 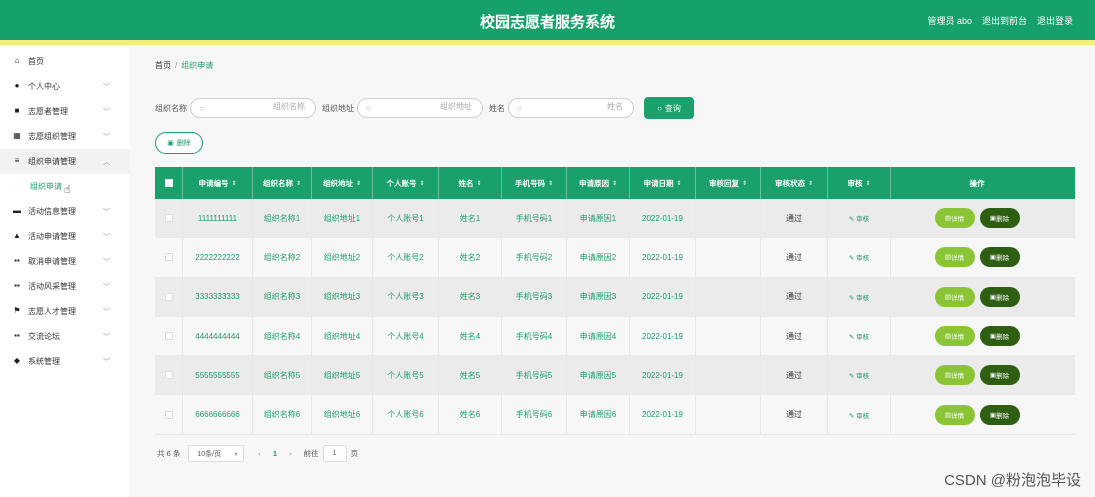 What do you see at coordinates (197, 65) in the screenshot?
I see `breadcrumb-current: 组织申请` at bounding box center [197, 65].